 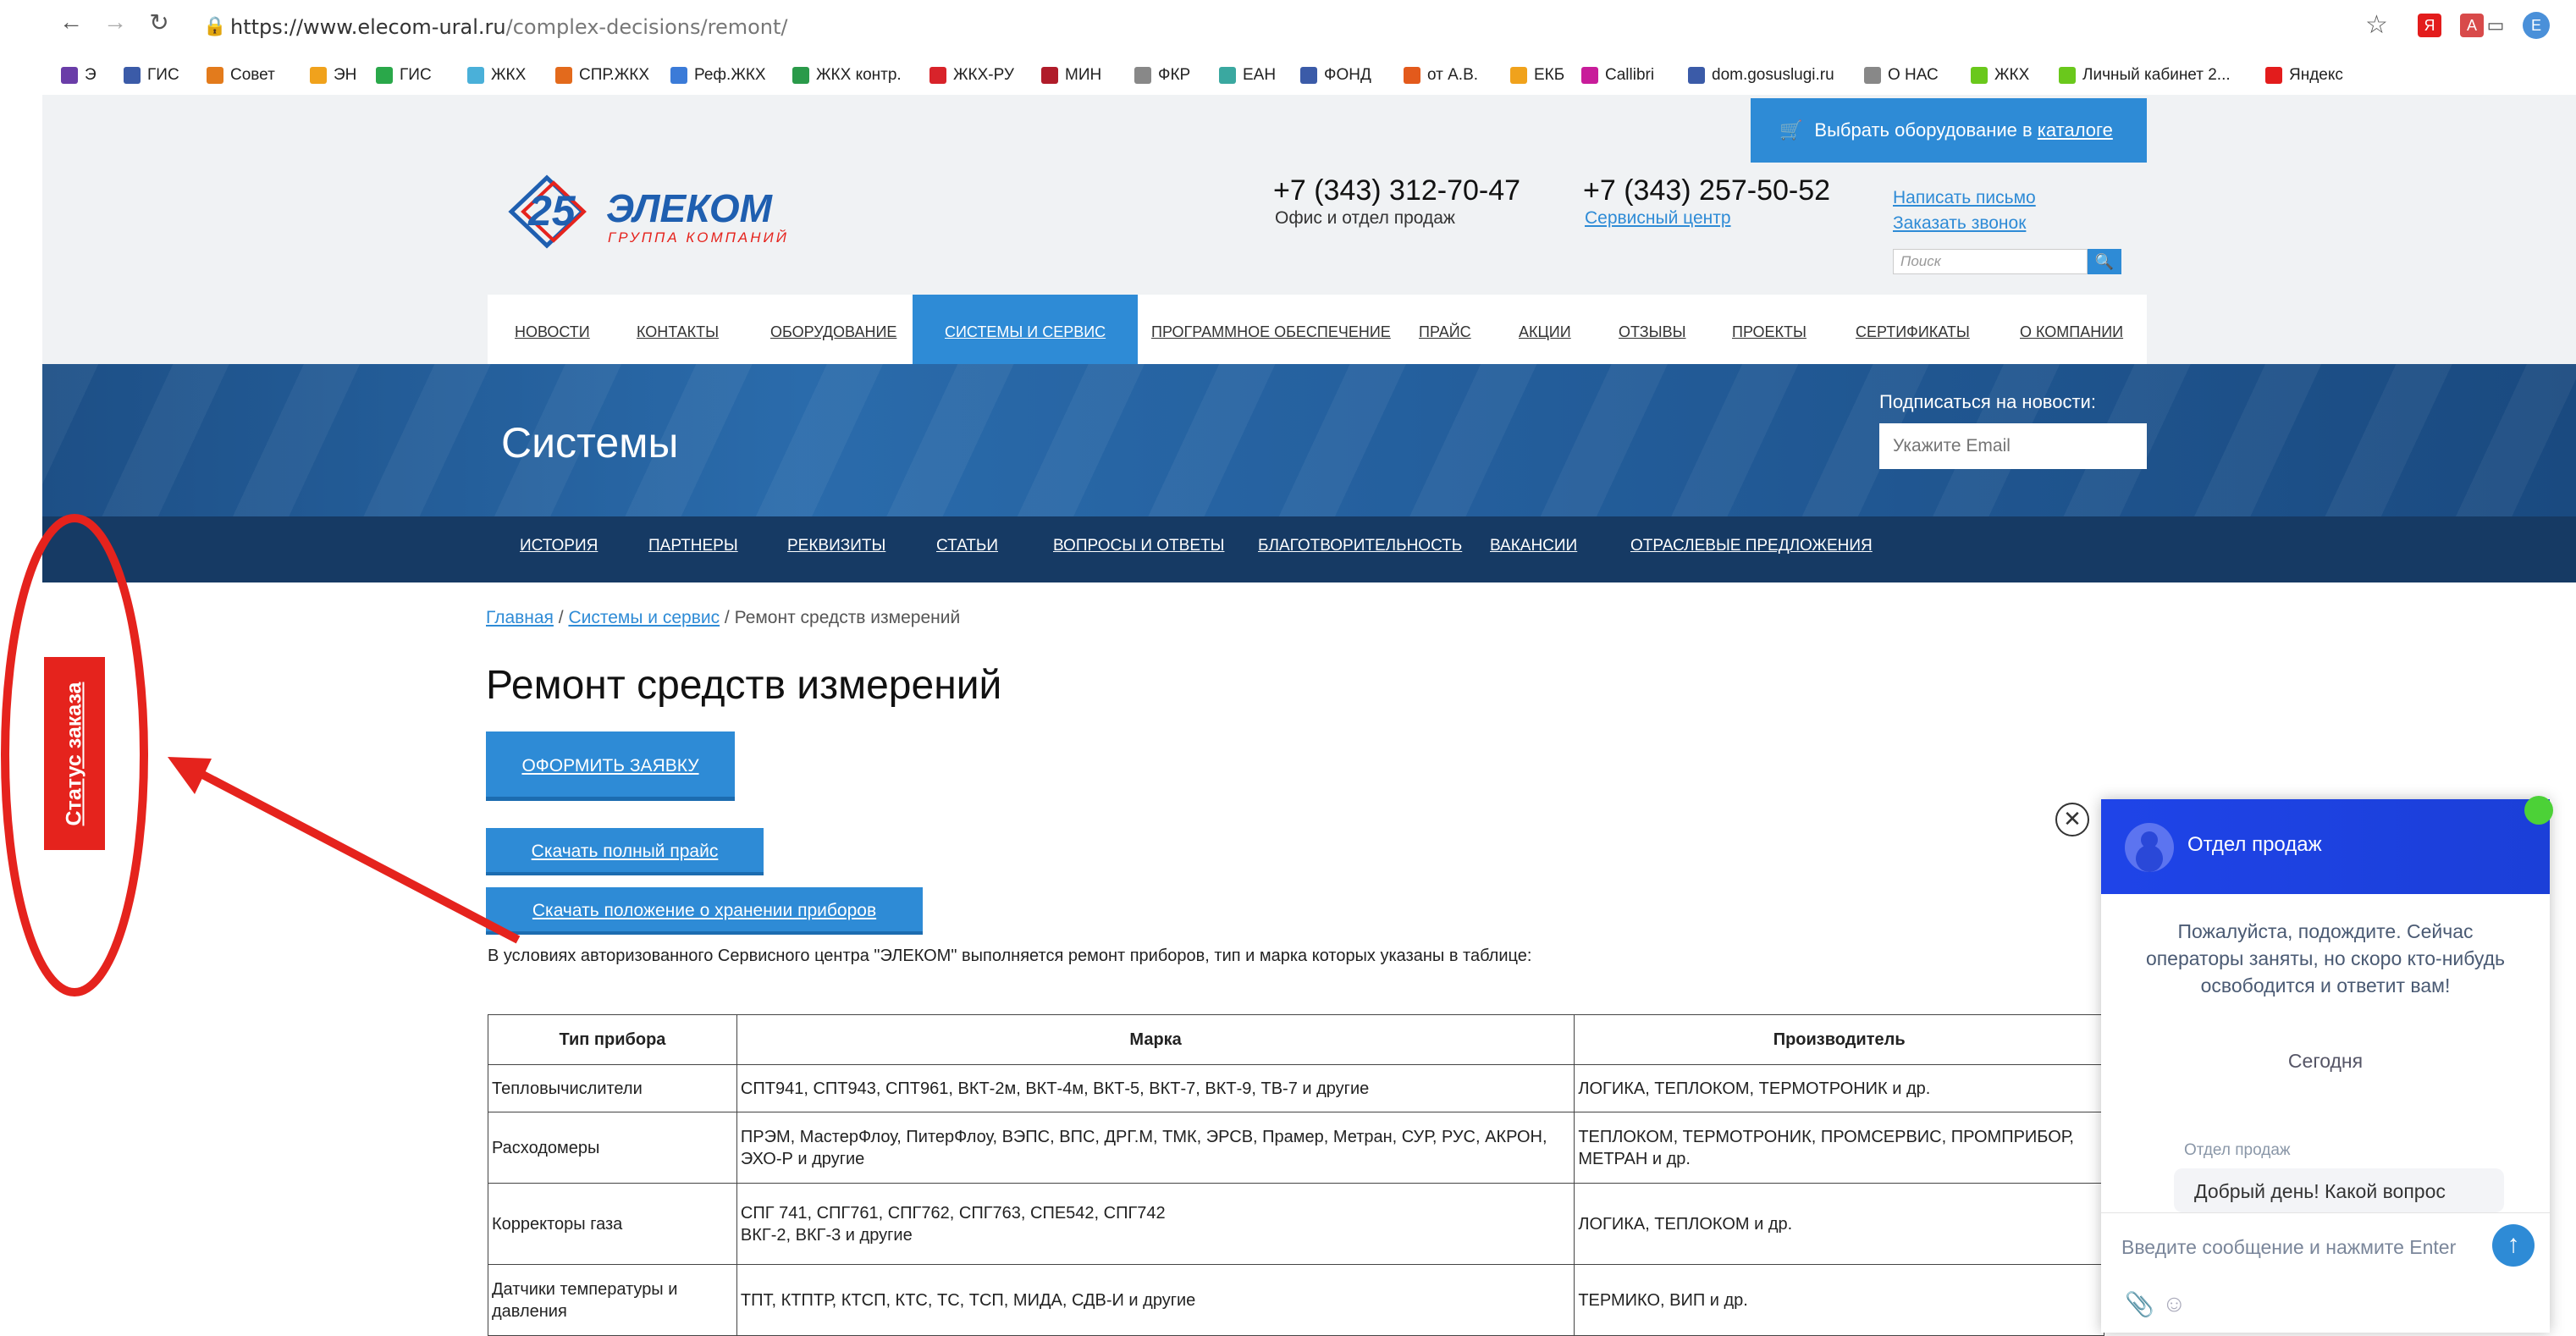 I want to click on bookmark-item: Совет, so click(x=241, y=75).